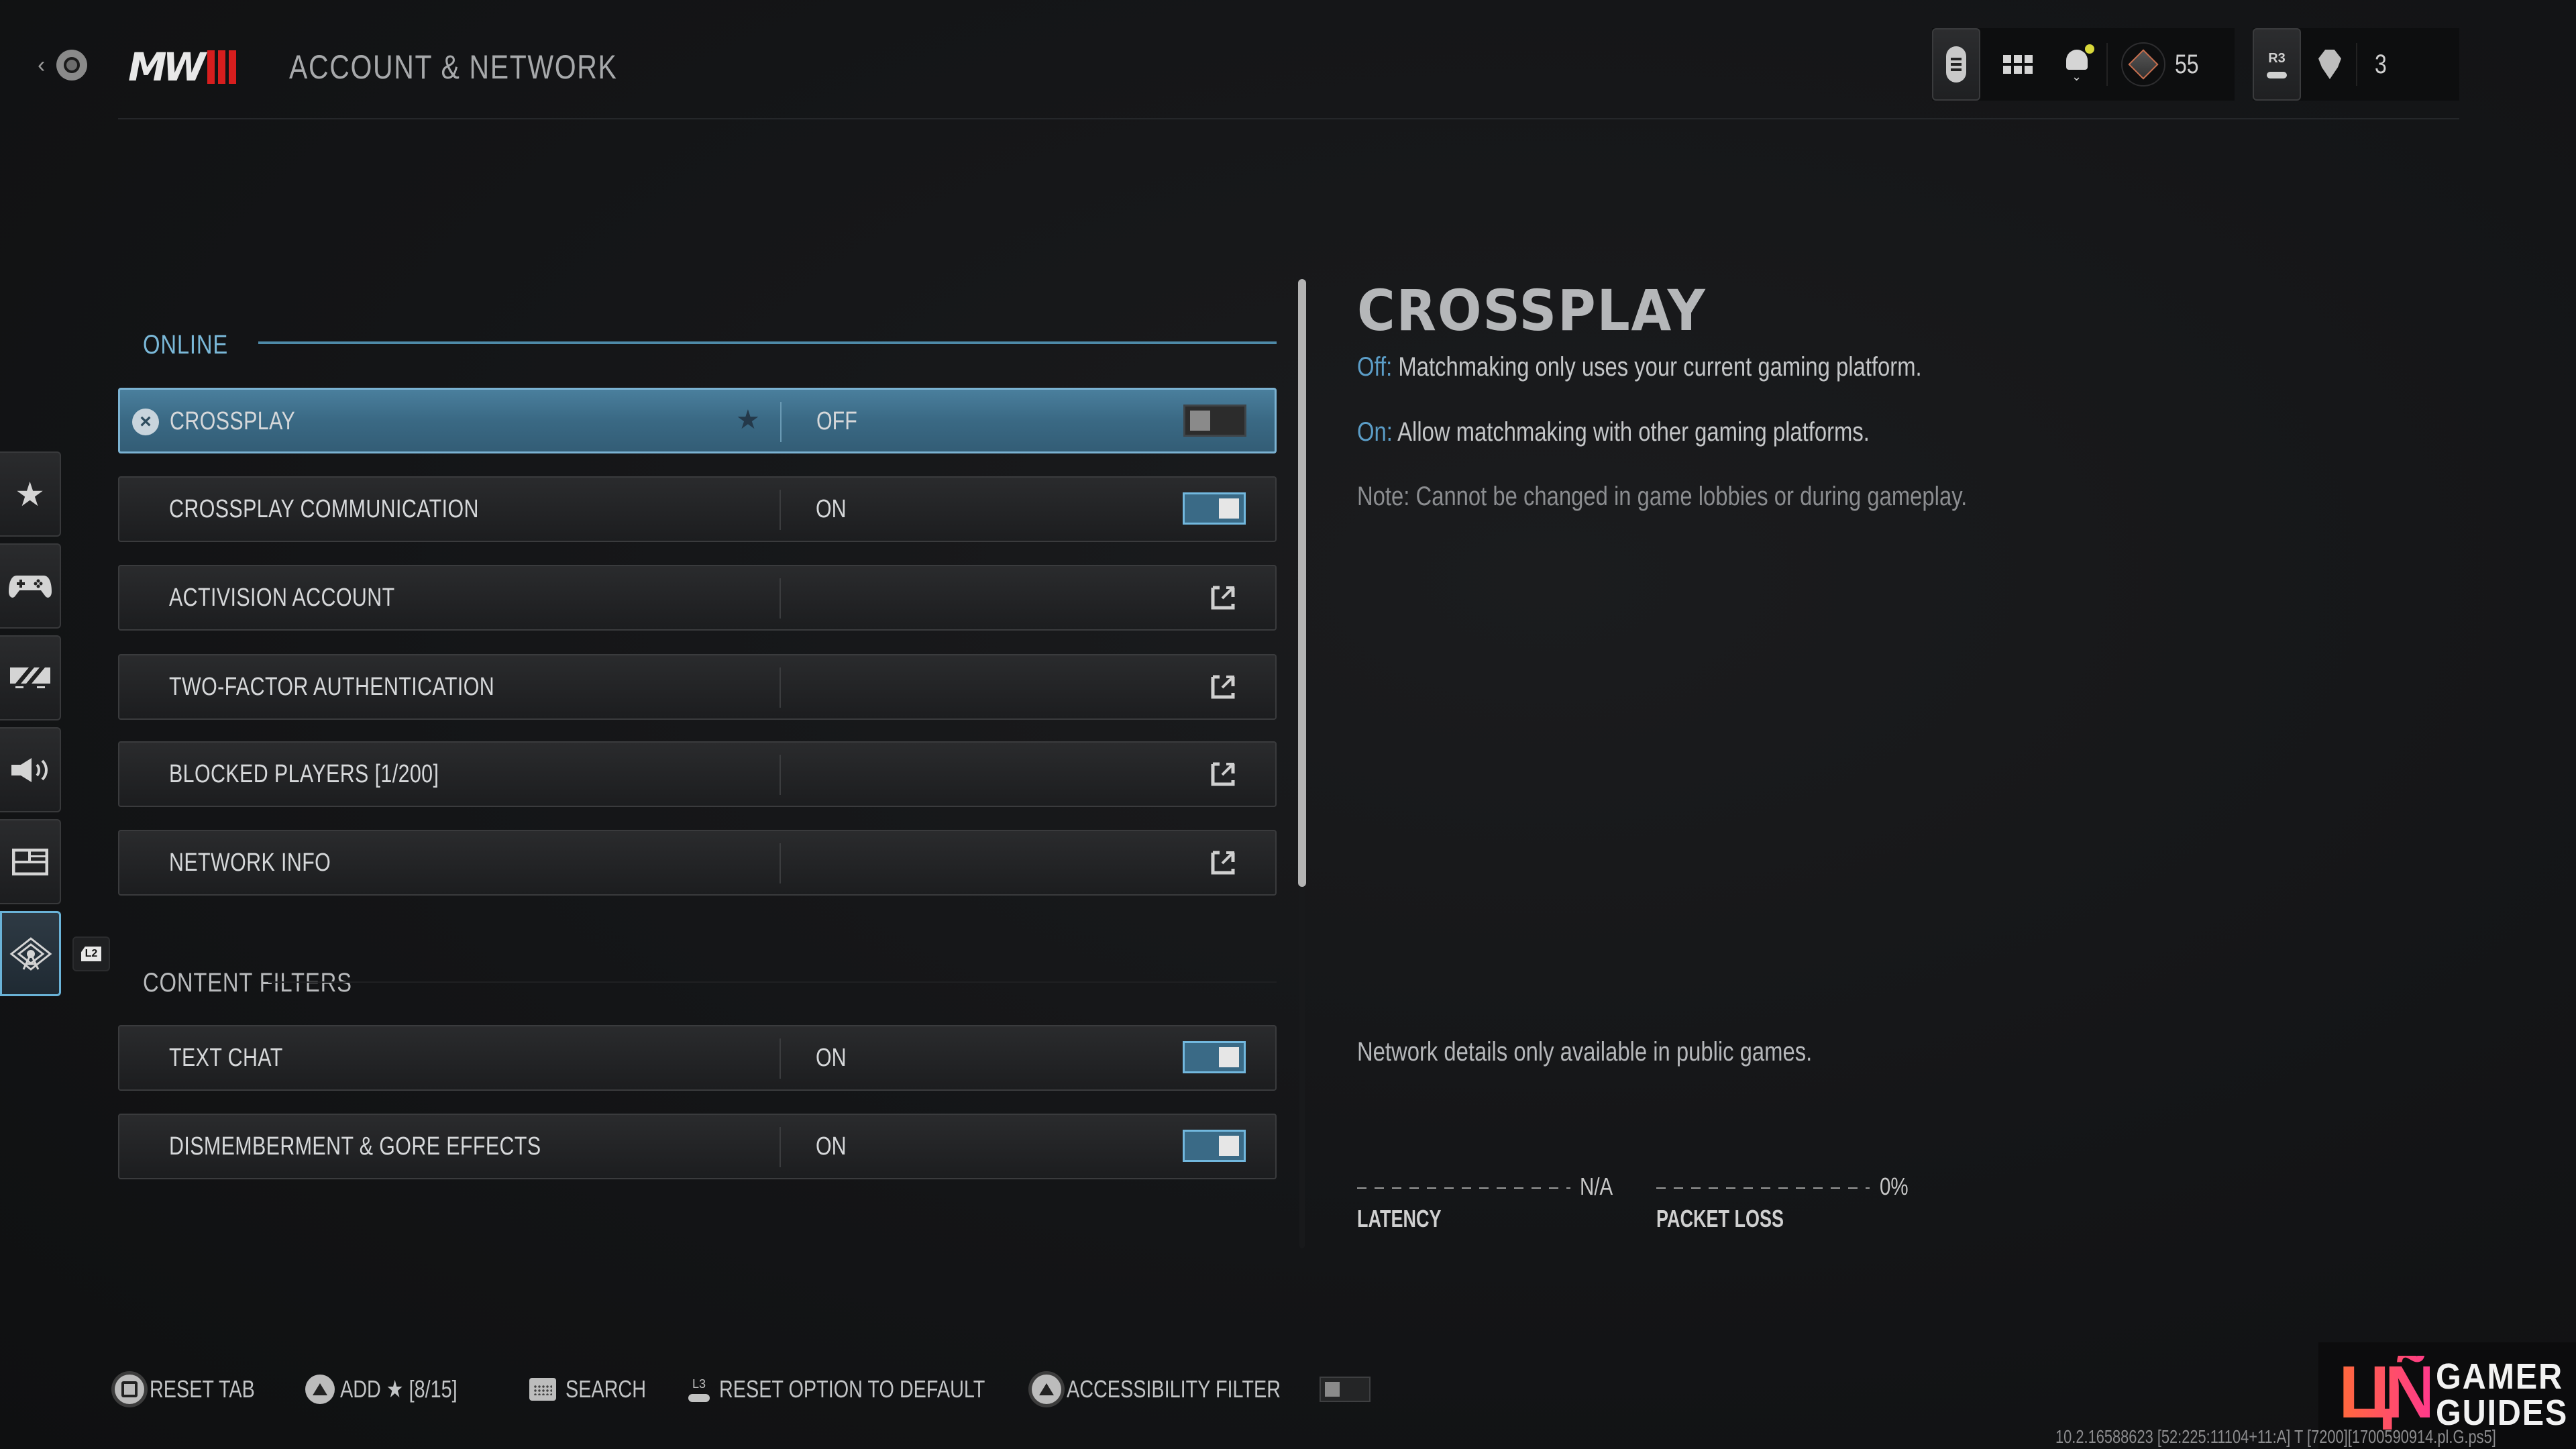 The width and height of the screenshot is (2576, 1449). Describe the element at coordinates (453, 67) in the screenshot. I see `page-title: ACCOUNT & NETWORK` at that location.